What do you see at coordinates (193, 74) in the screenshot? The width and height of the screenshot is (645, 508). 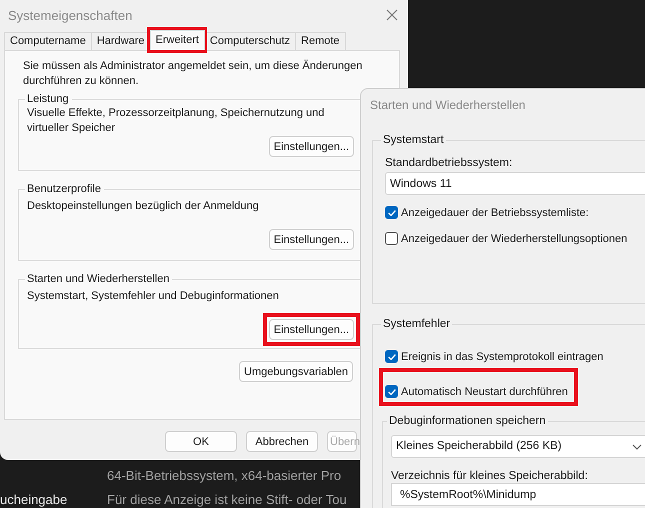 I see `notice-text: Sie müssen als Administrator angemeldet sein, um diese Änderungen durchführen zu können.` at bounding box center [193, 74].